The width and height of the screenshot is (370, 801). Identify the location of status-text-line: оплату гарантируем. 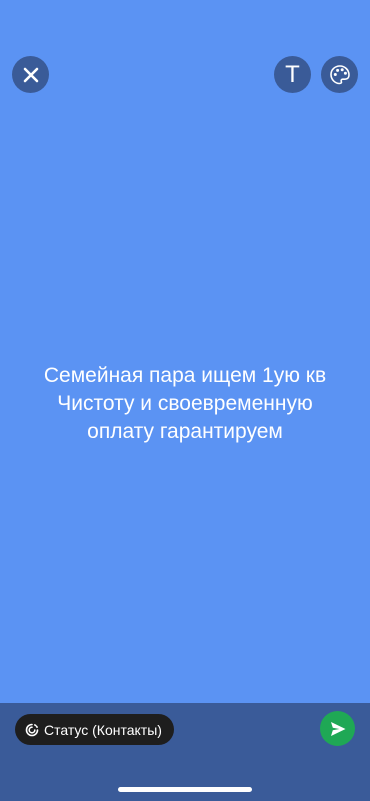
(185, 431).